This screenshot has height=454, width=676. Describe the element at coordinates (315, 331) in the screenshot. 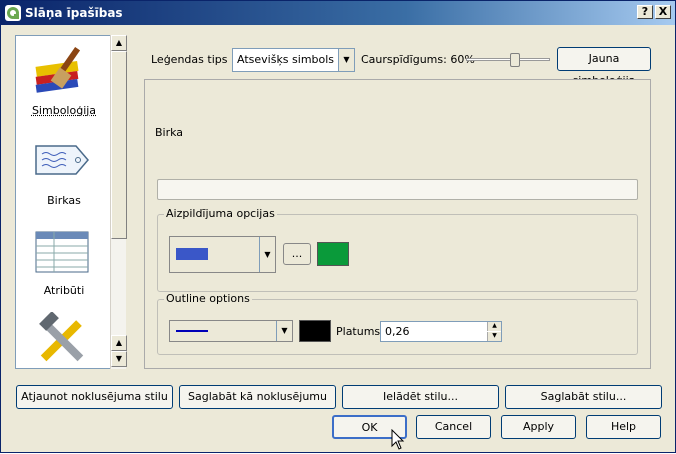

I see `outline-color-button` at that location.